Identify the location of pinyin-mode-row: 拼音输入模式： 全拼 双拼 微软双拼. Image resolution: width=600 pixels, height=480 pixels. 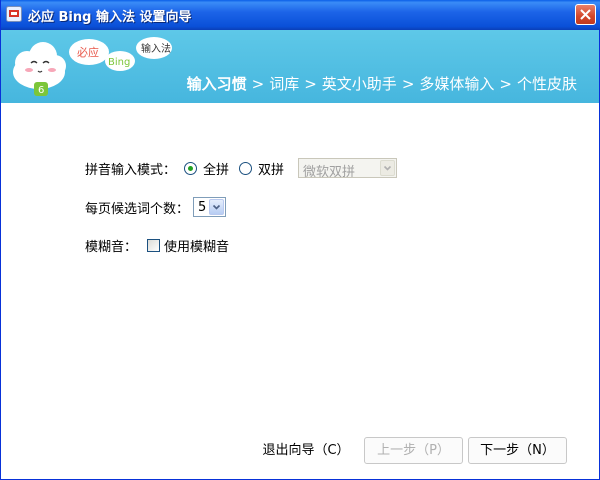
(241, 169).